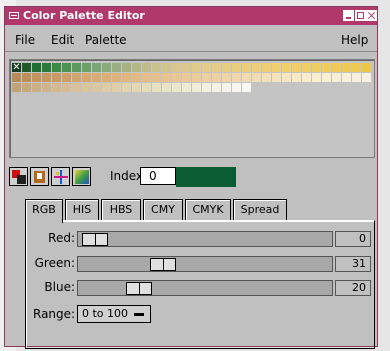 The width and height of the screenshot is (390, 351). I want to click on tab-hbs: HBS, so click(121, 210).